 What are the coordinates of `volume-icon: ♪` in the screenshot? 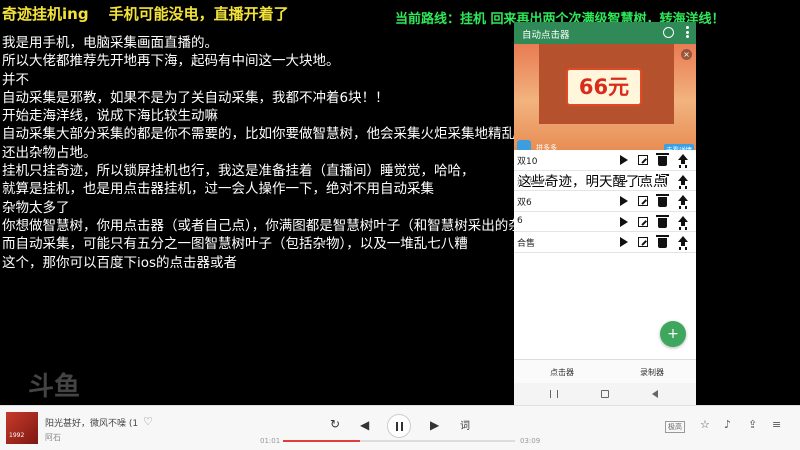 It's located at (727, 424).